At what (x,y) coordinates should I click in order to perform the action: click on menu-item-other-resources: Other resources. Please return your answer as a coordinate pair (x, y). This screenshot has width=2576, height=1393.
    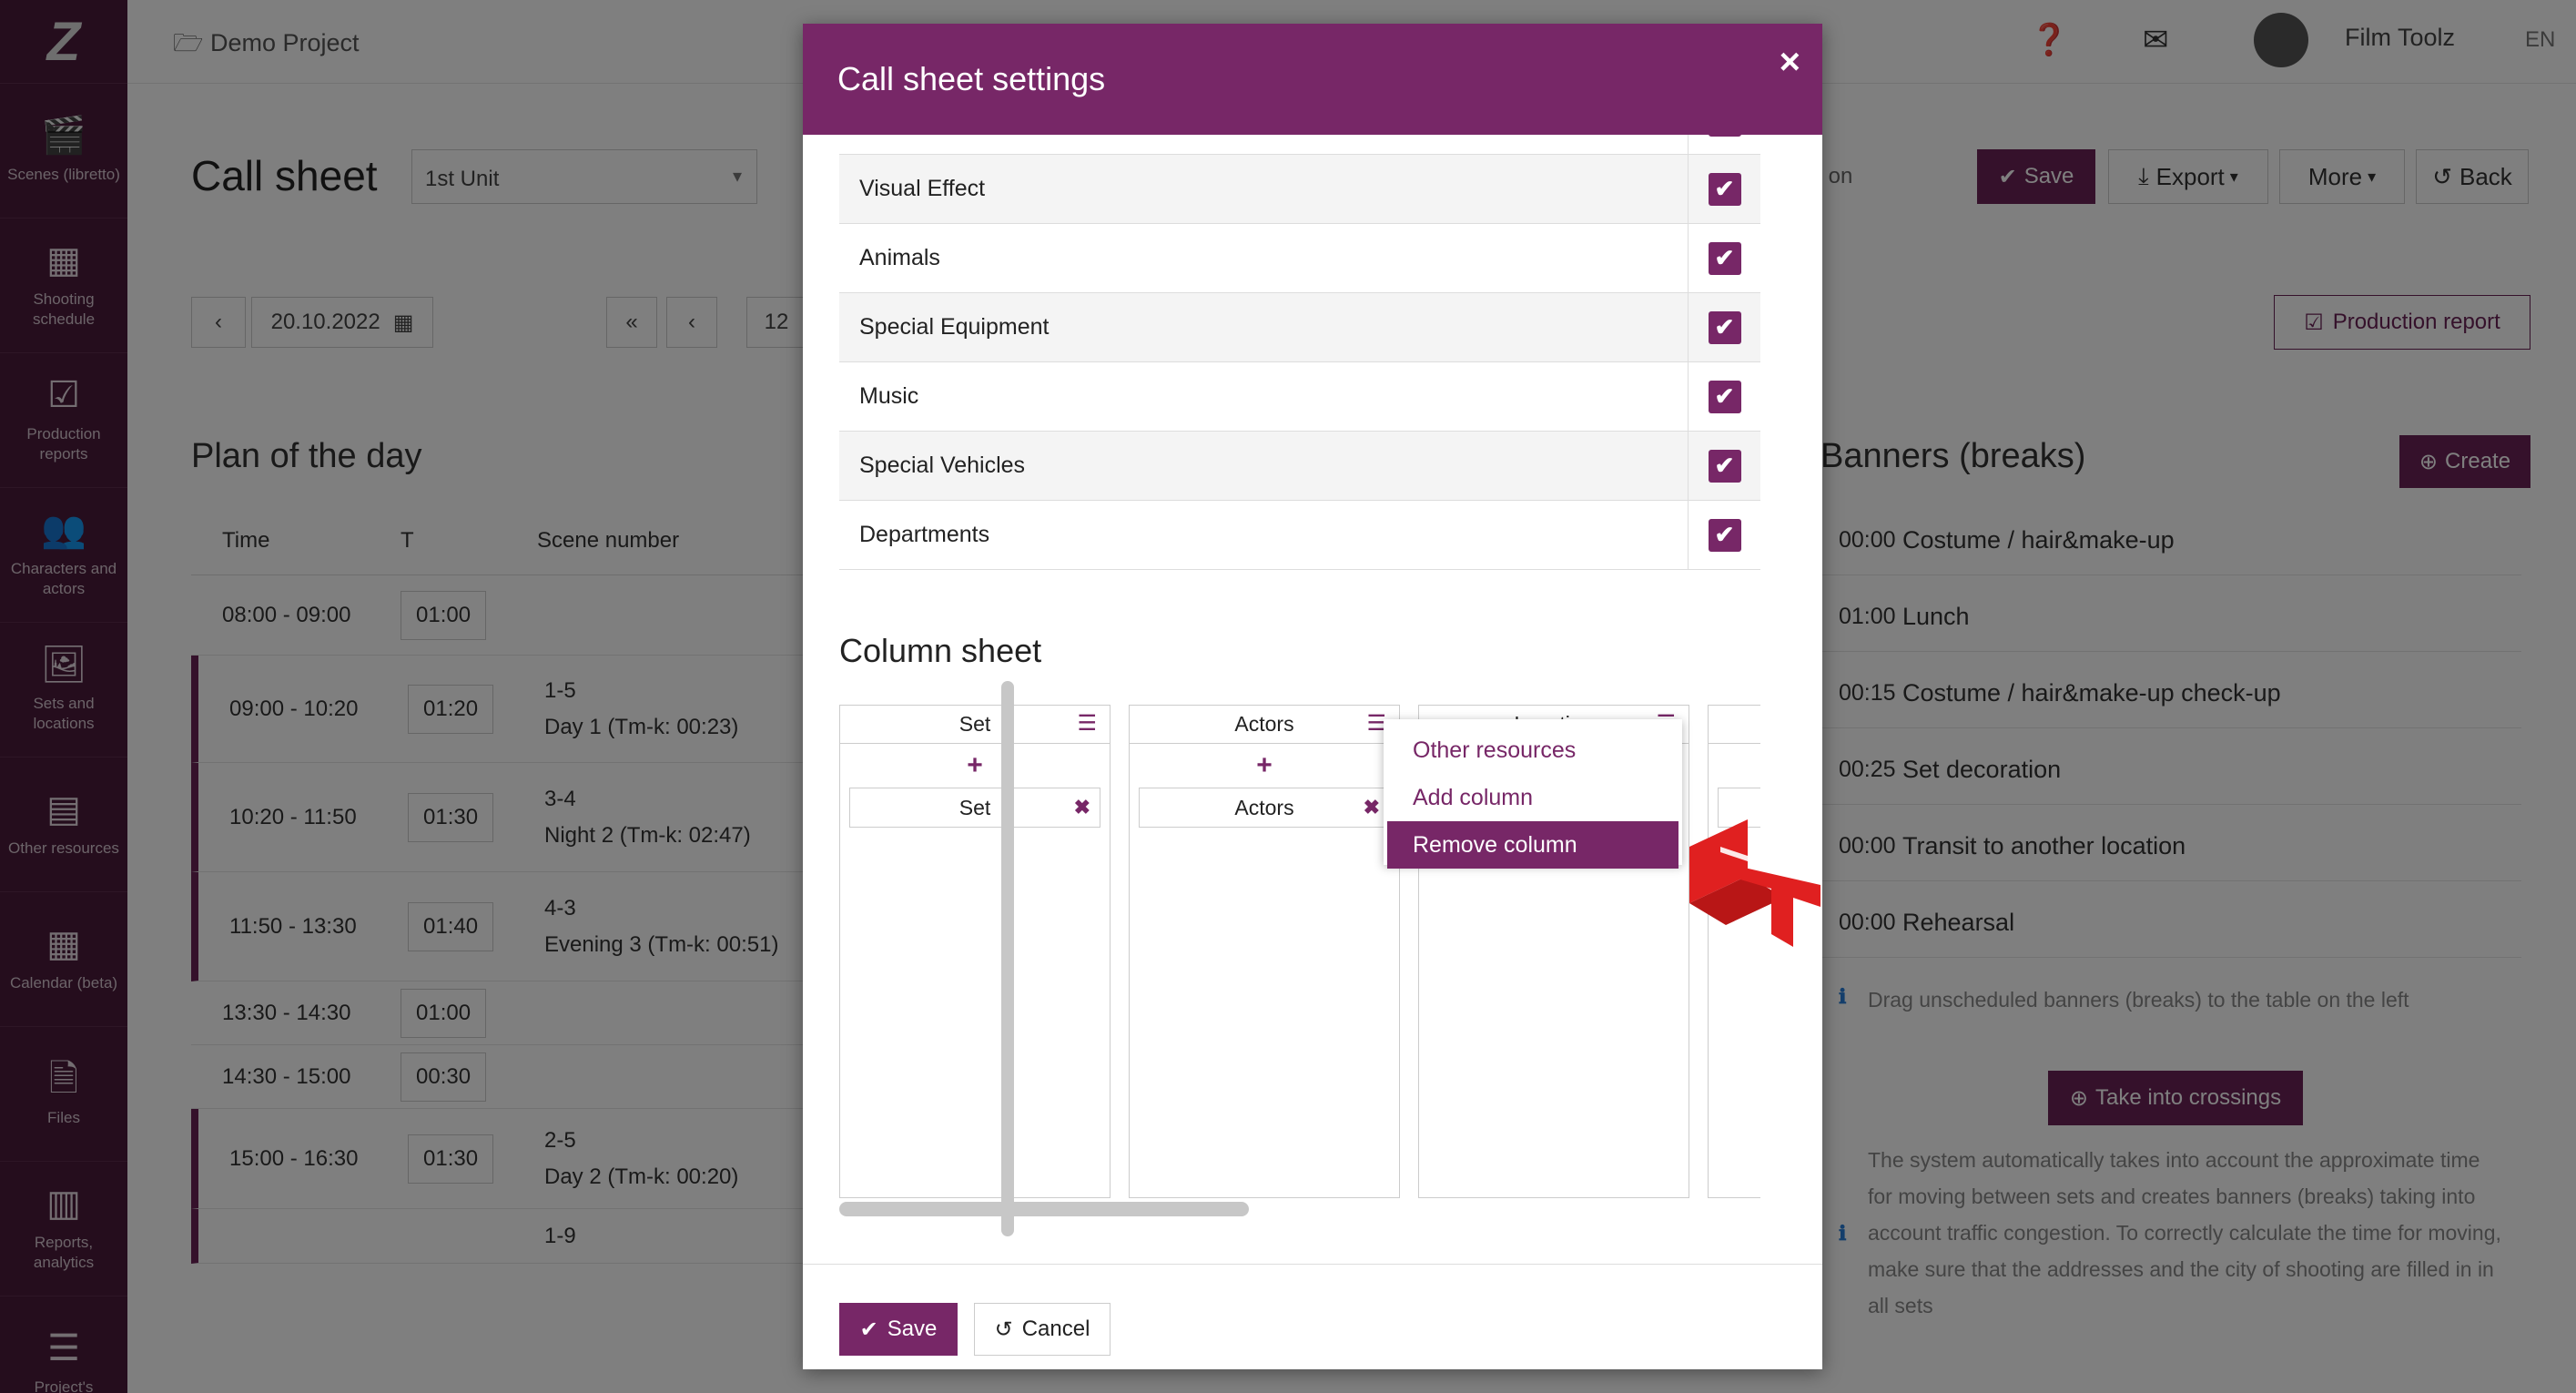
    Looking at the image, I should click on (1533, 750).